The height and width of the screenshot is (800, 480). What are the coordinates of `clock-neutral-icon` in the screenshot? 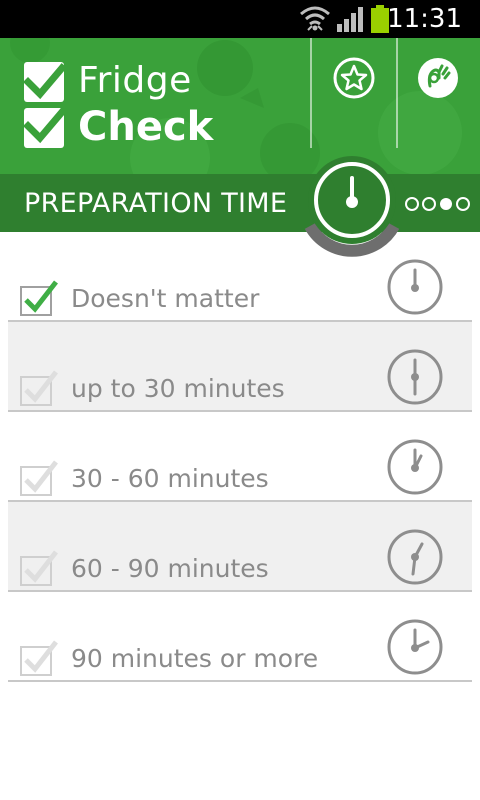 It's located at (415, 287).